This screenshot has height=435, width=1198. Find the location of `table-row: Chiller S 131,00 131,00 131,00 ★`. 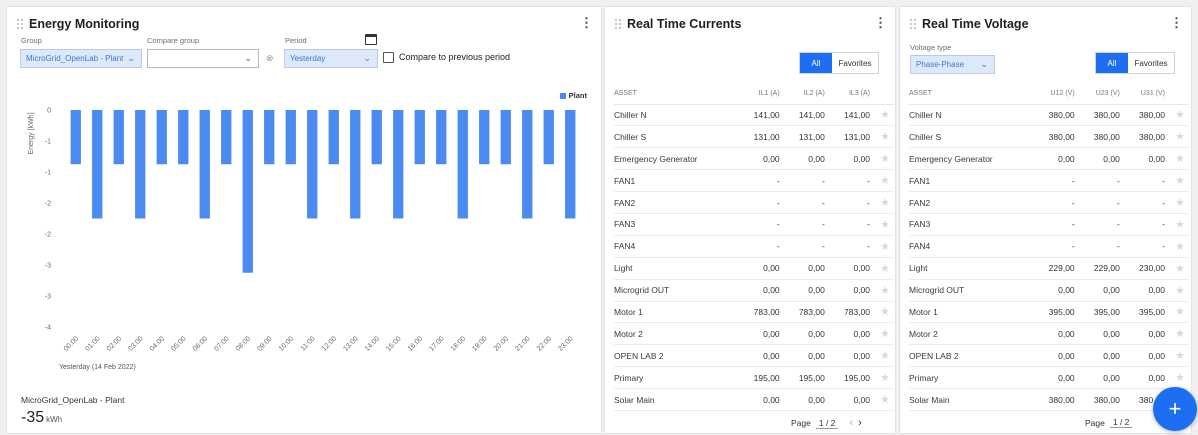

table-row: Chiller S 131,00 131,00 131,00 ★ is located at coordinates (754, 137).